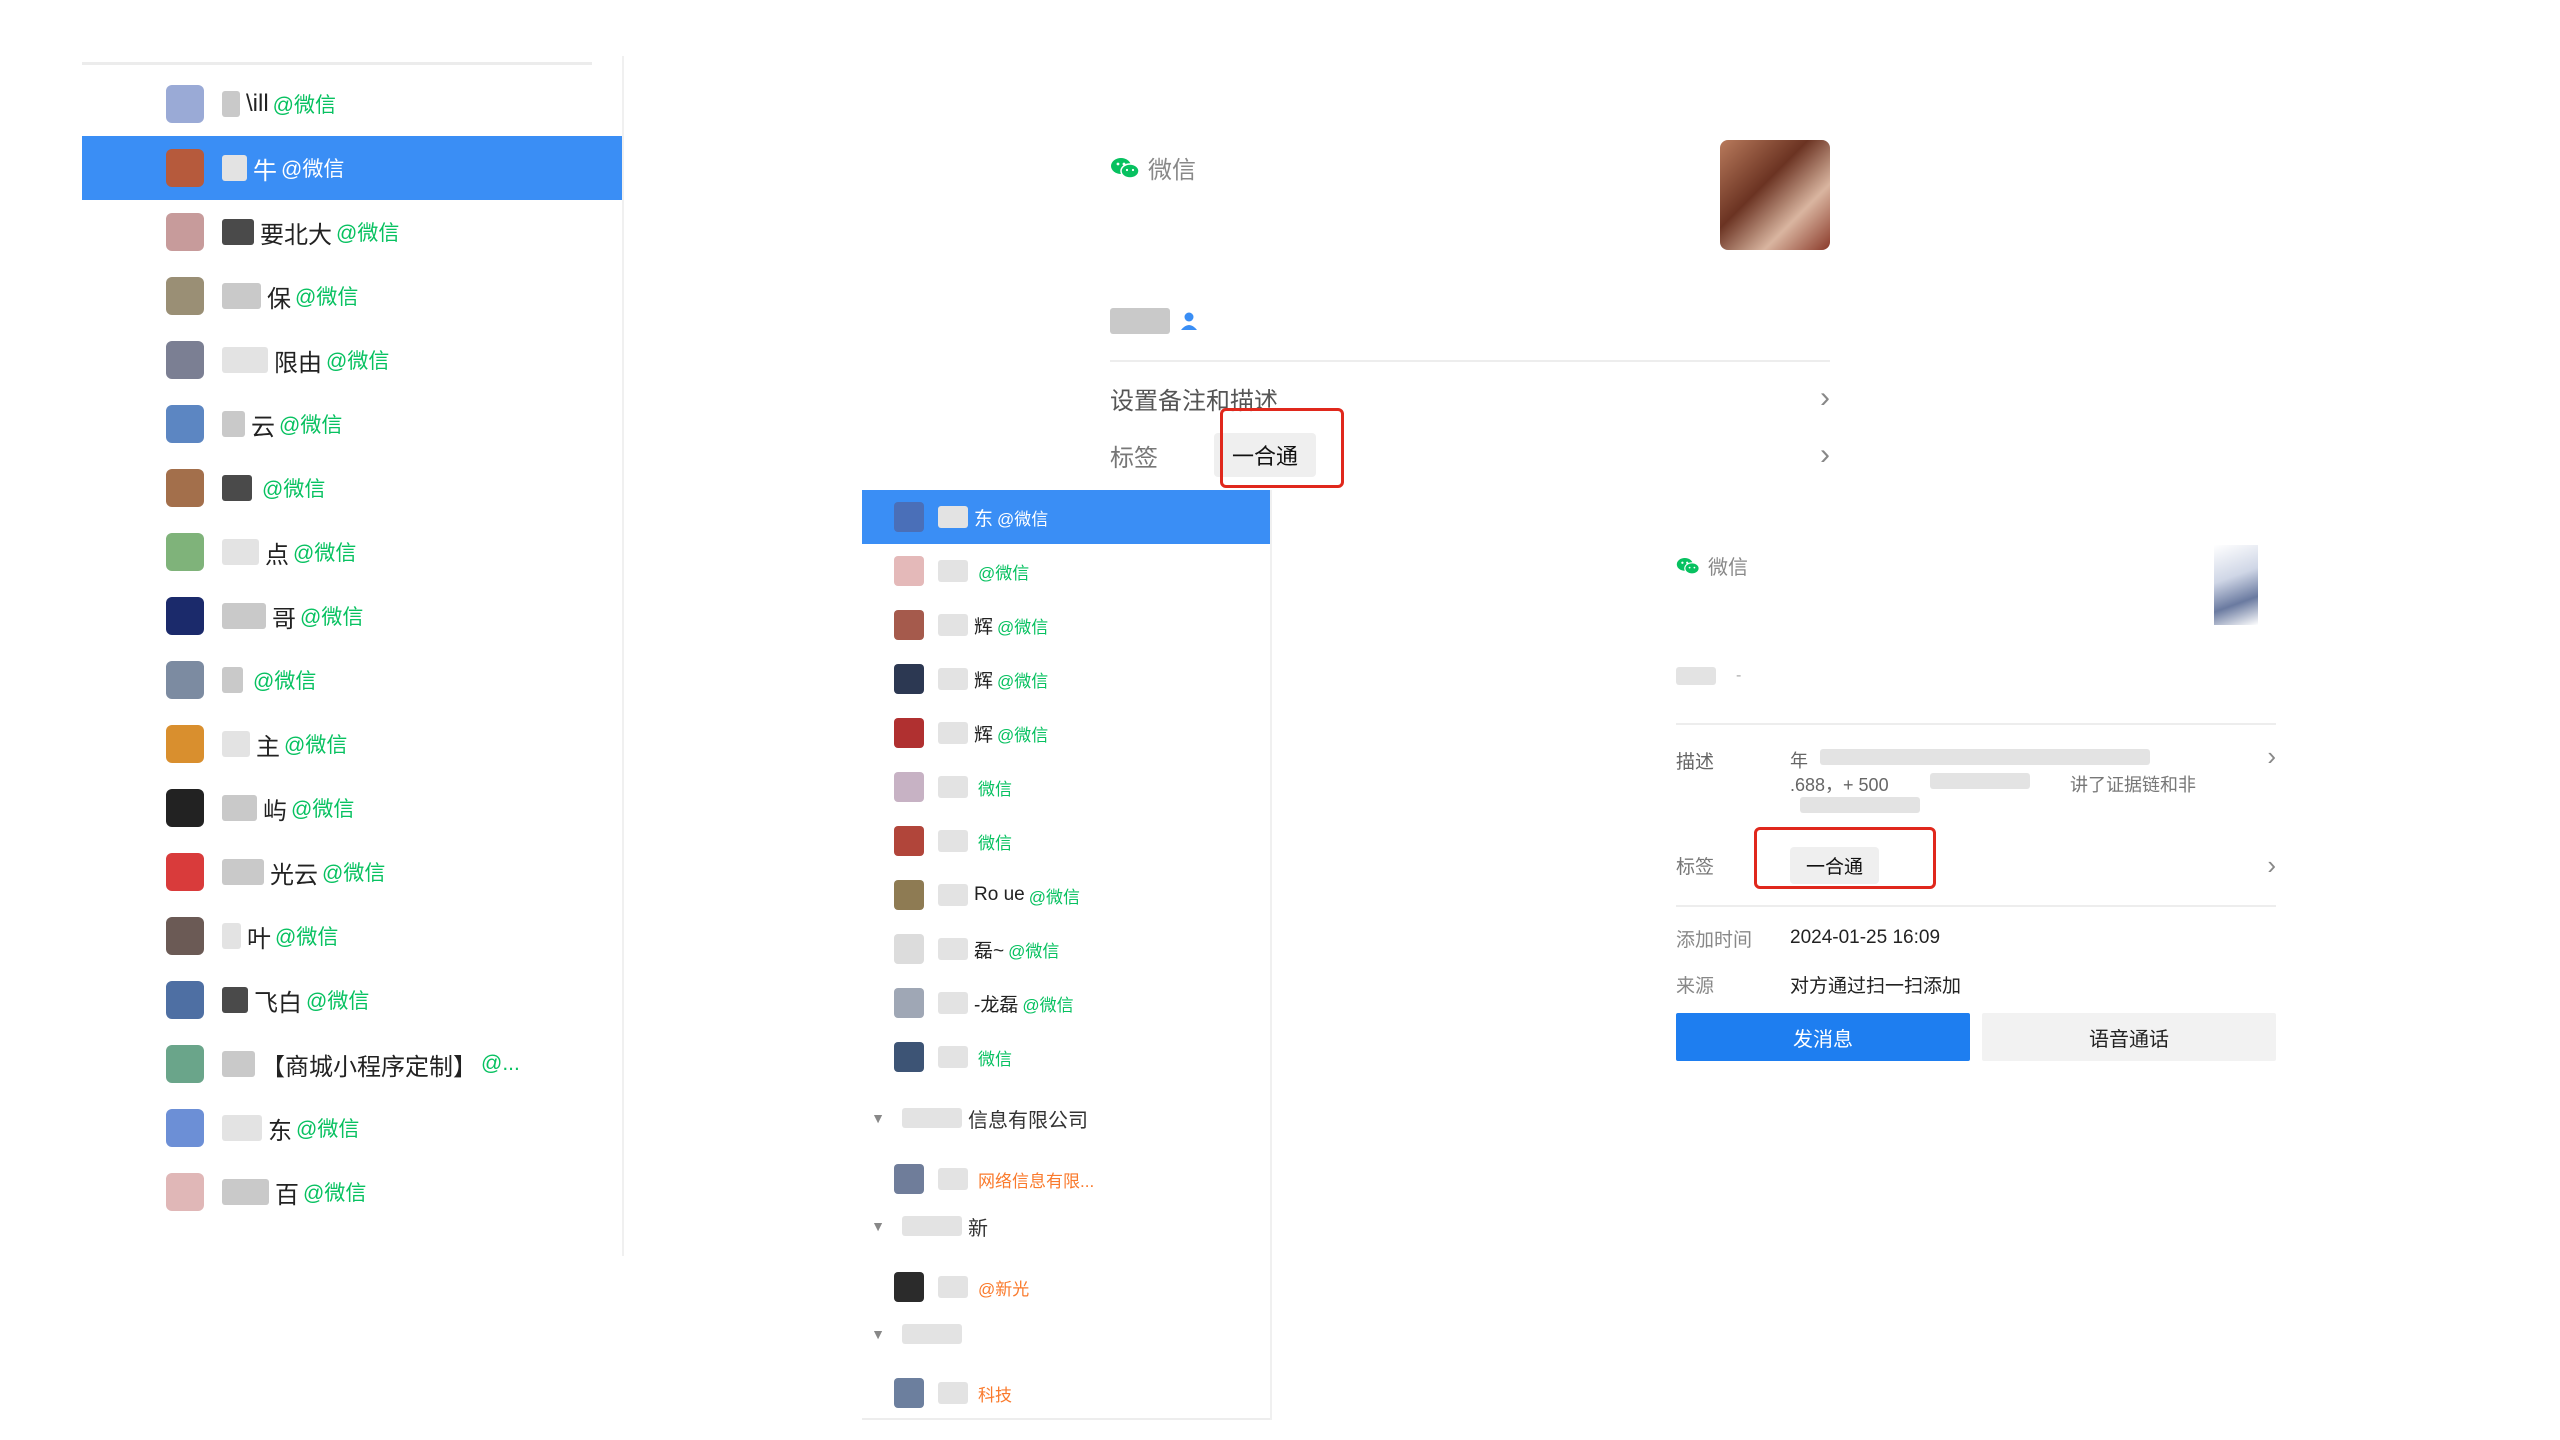 This screenshot has width=2560, height=1440. What do you see at coordinates (1066, 1393) in the screenshot?
I see `contact-list-item: 科技` at bounding box center [1066, 1393].